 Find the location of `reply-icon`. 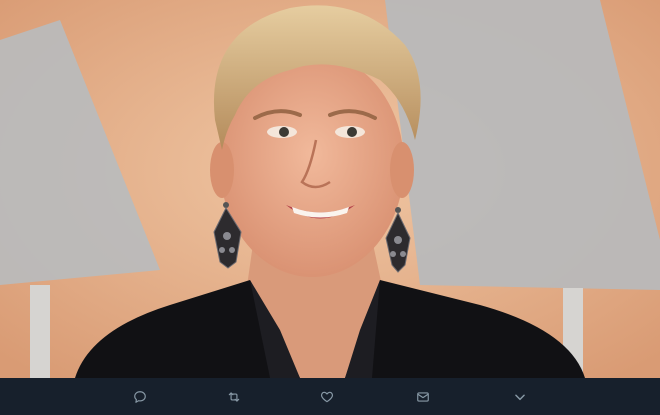

reply-icon is located at coordinates (140, 396).